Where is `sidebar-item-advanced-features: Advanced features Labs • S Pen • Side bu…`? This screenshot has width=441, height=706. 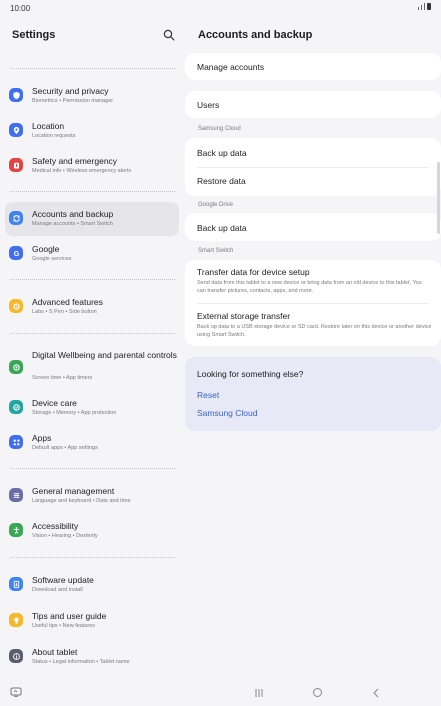 sidebar-item-advanced-features: Advanced features Labs • S Pen • Side bu… is located at coordinates (92, 307).